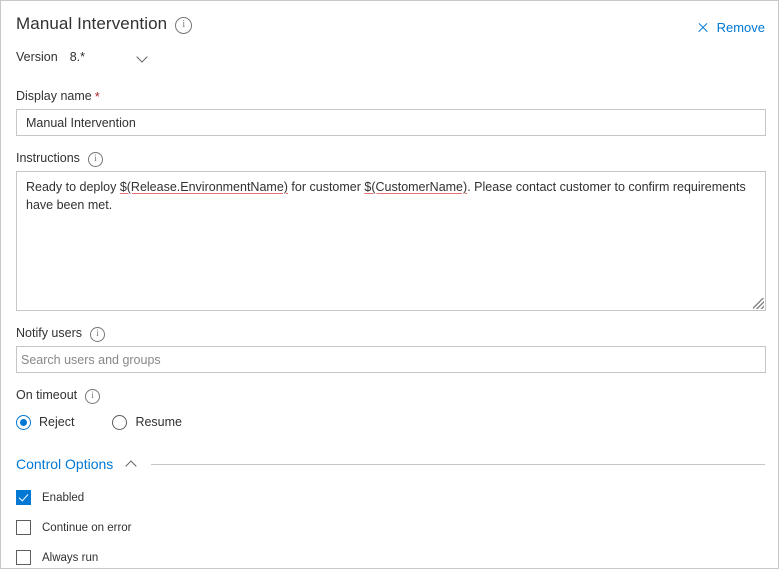 Image resolution: width=779 pixels, height=569 pixels. I want to click on display-name-label: Display name *, so click(390, 96).